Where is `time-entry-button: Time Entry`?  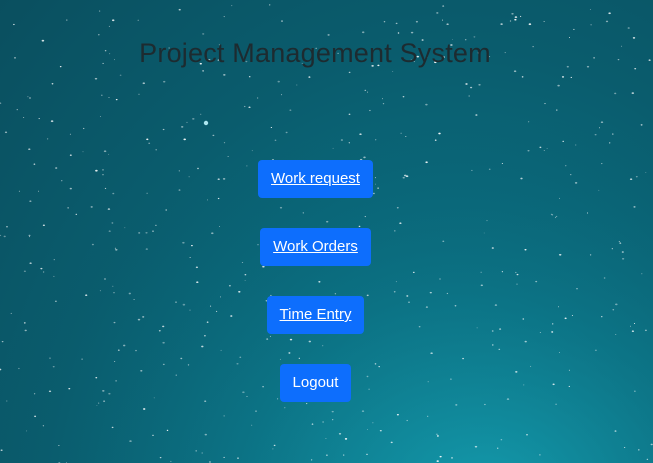 time-entry-button: Time Entry is located at coordinates (315, 315).